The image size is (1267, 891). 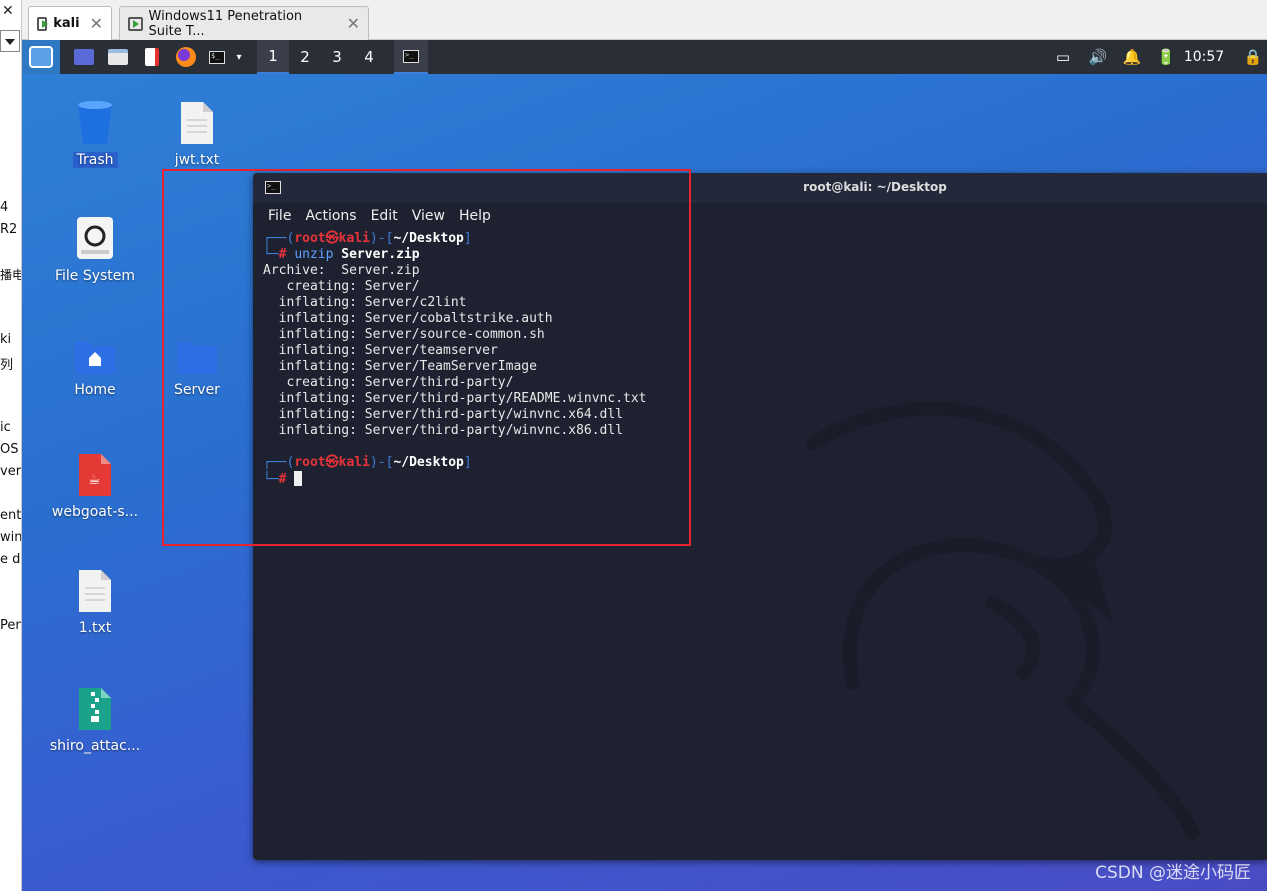 What do you see at coordinates (95, 160) in the screenshot?
I see `desktop-icon-label: Trash` at bounding box center [95, 160].